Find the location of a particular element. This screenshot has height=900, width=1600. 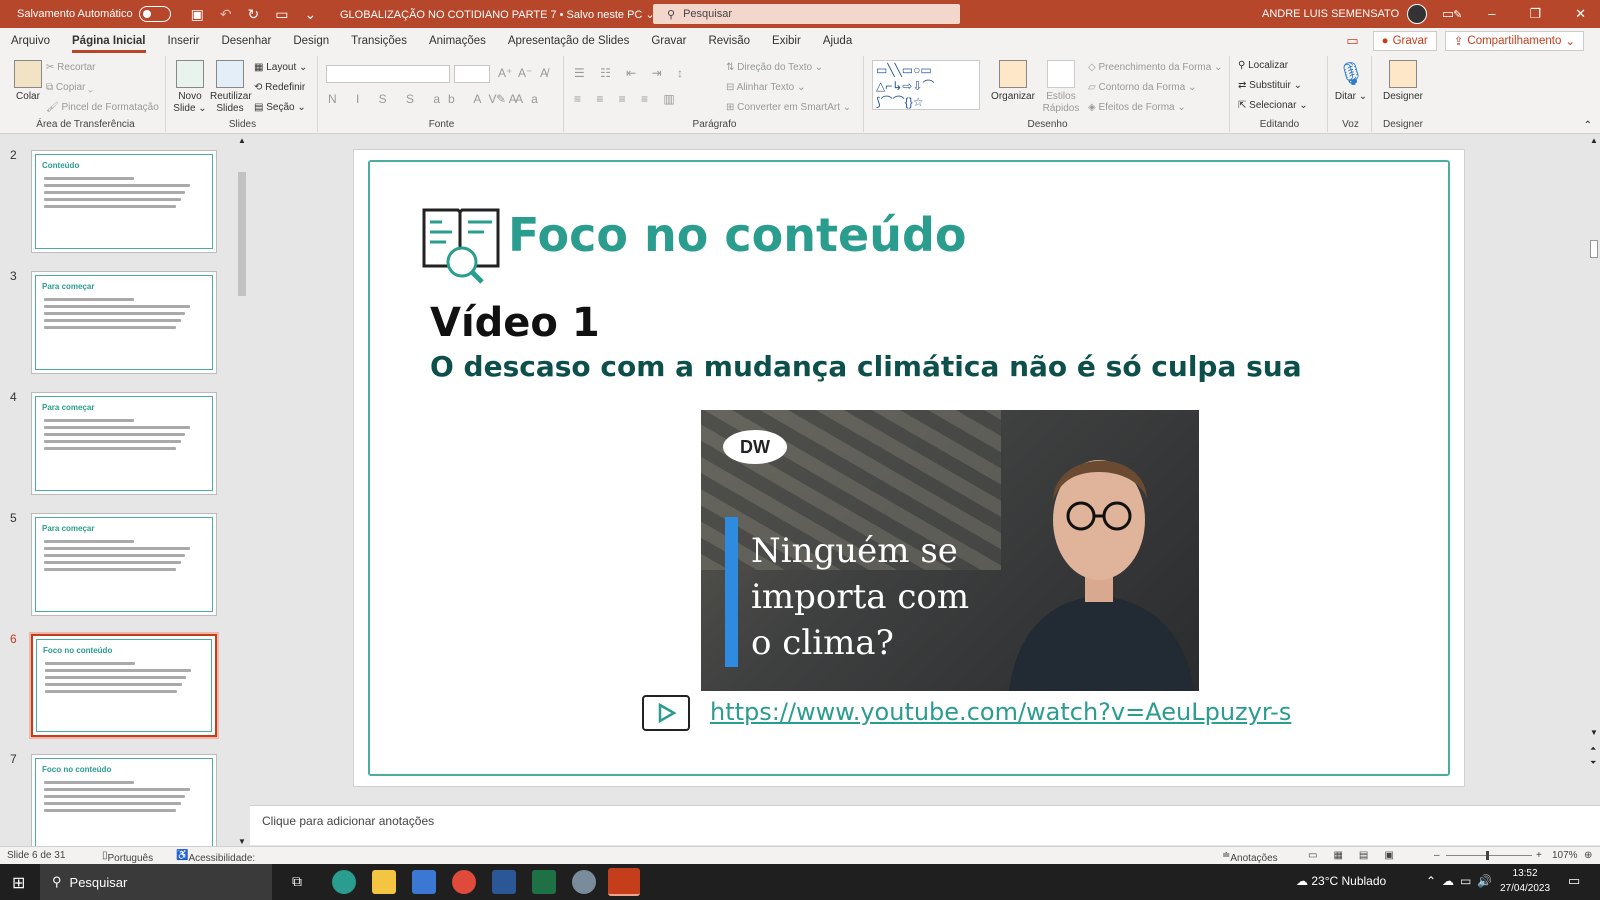

shape-effects-button: ◈ Efeitos de Forma ⌄ is located at coordinates (1137, 107).